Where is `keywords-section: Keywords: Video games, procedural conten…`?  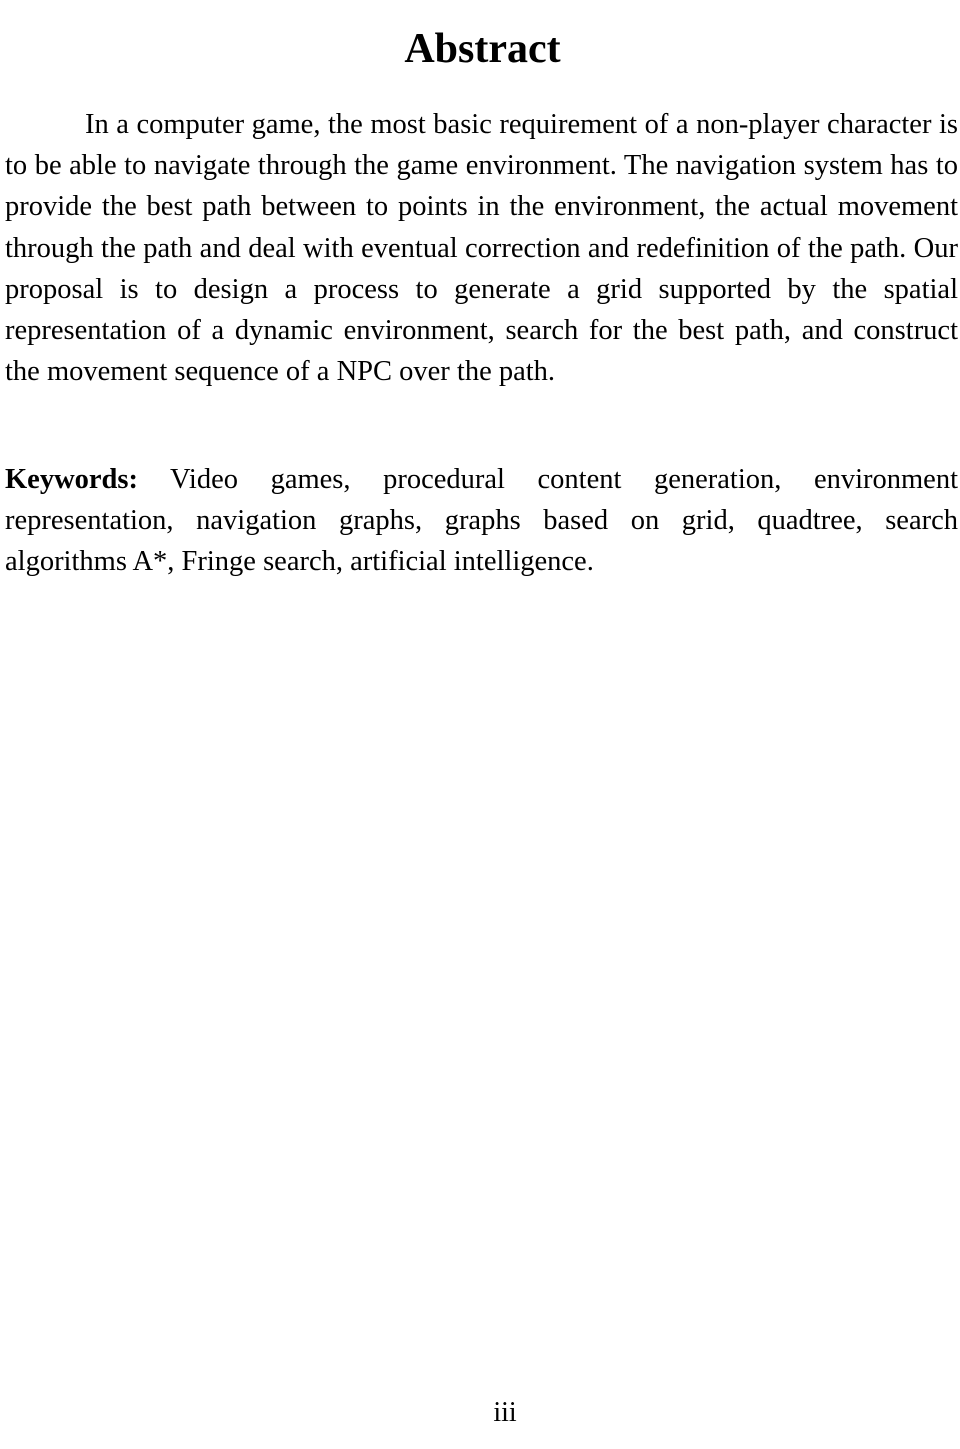 keywords-section: Keywords: Video games, procedural conten… is located at coordinates (481, 521).